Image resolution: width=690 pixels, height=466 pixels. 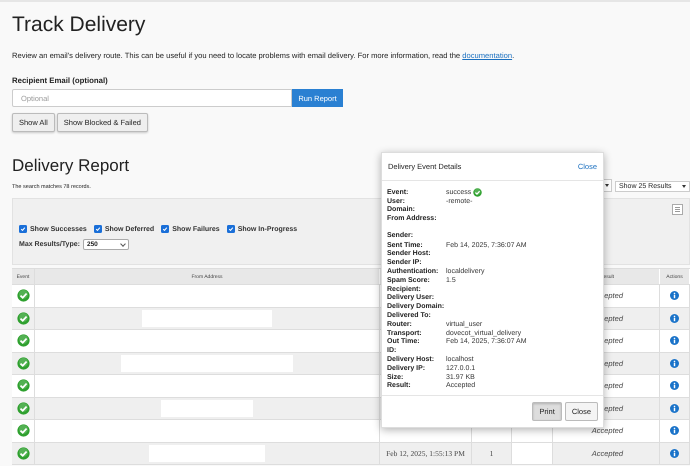 I want to click on page-title: Track Delivery, so click(x=79, y=25).